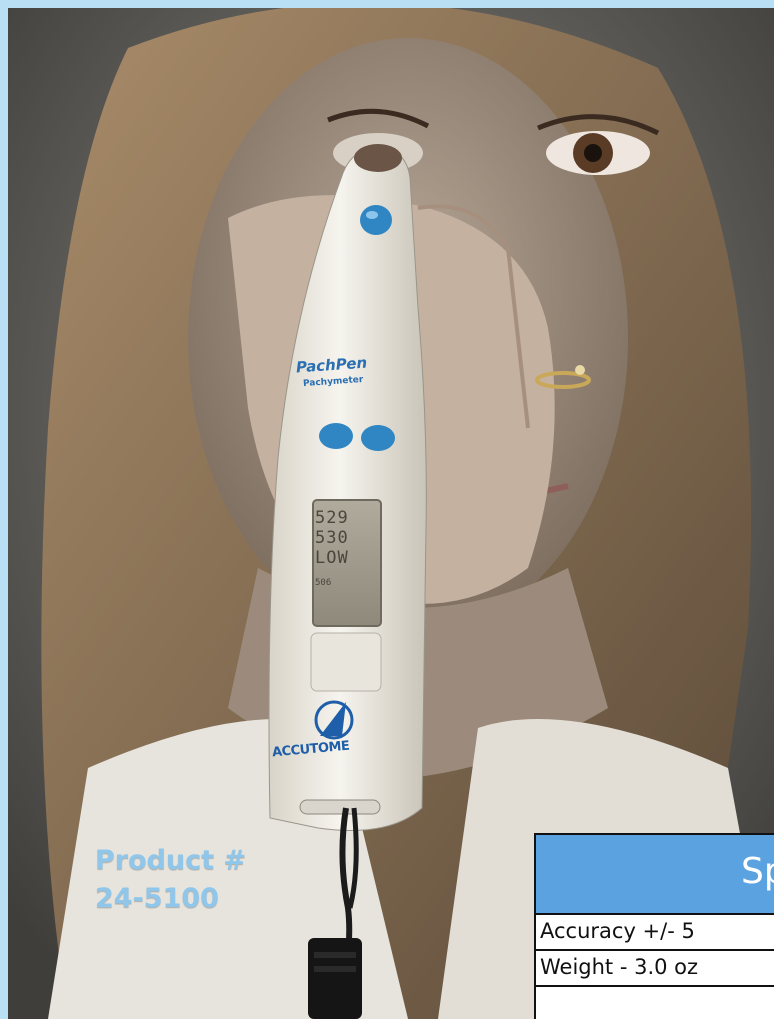 This screenshot has height=1019, width=774. I want to click on product-label: Product #, so click(171, 860).